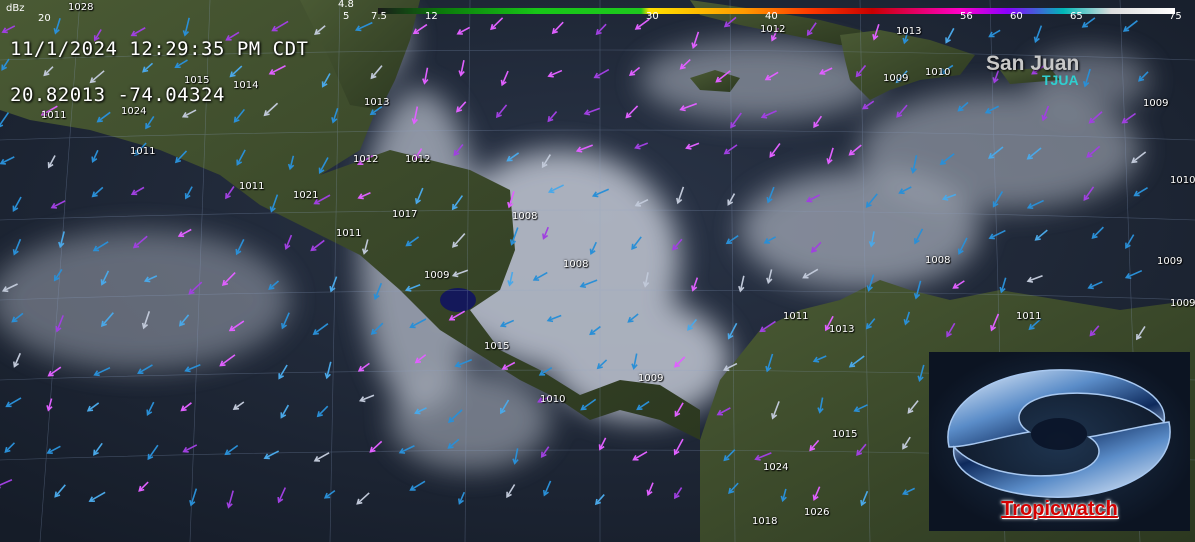 The width and height of the screenshot is (1195, 542). I want to click on pressure-label: 1014, so click(246, 85).